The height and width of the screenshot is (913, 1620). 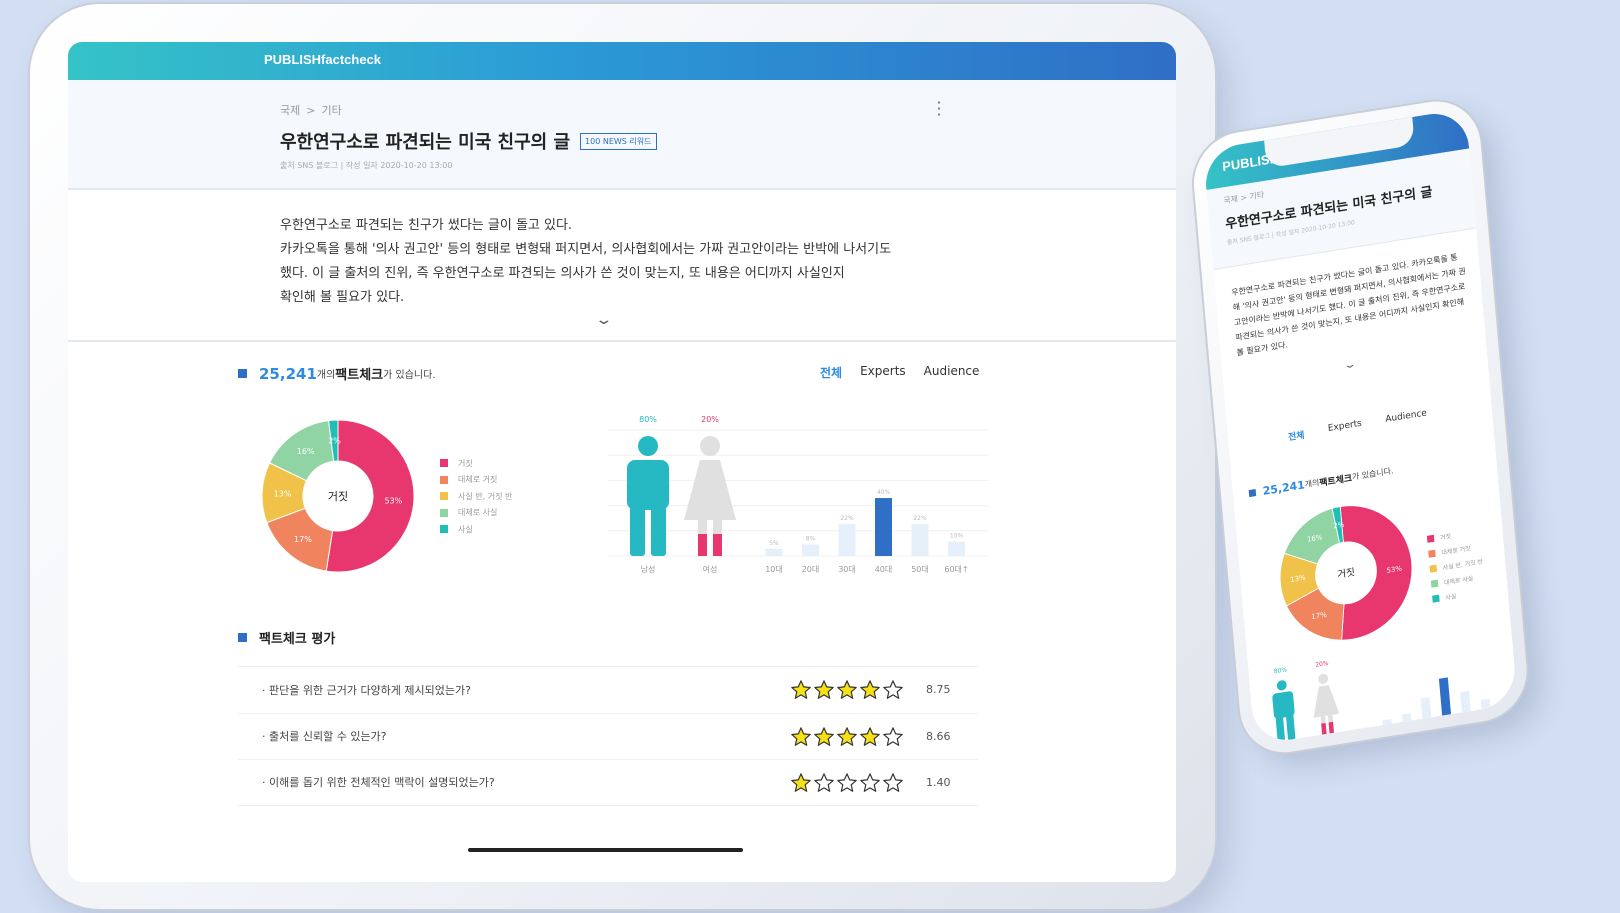 What do you see at coordinates (476, 529) in the screenshot?
I see `legend-item: 사실` at bounding box center [476, 529].